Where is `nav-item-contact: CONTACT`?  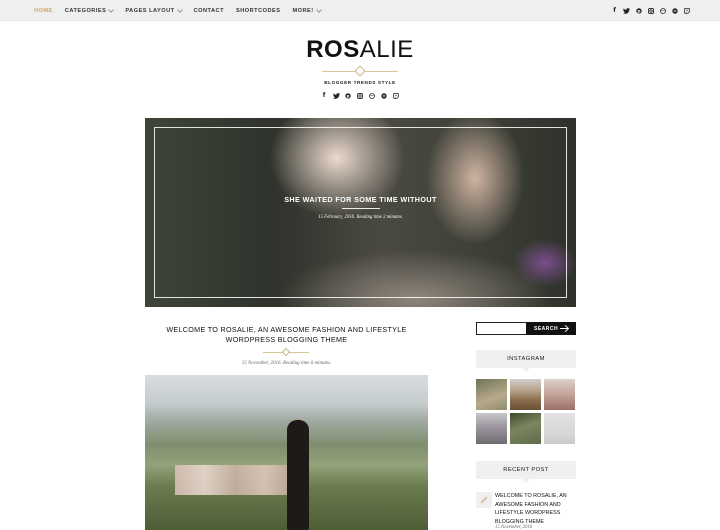
nav-item-contact: CONTACT is located at coordinates (209, 11).